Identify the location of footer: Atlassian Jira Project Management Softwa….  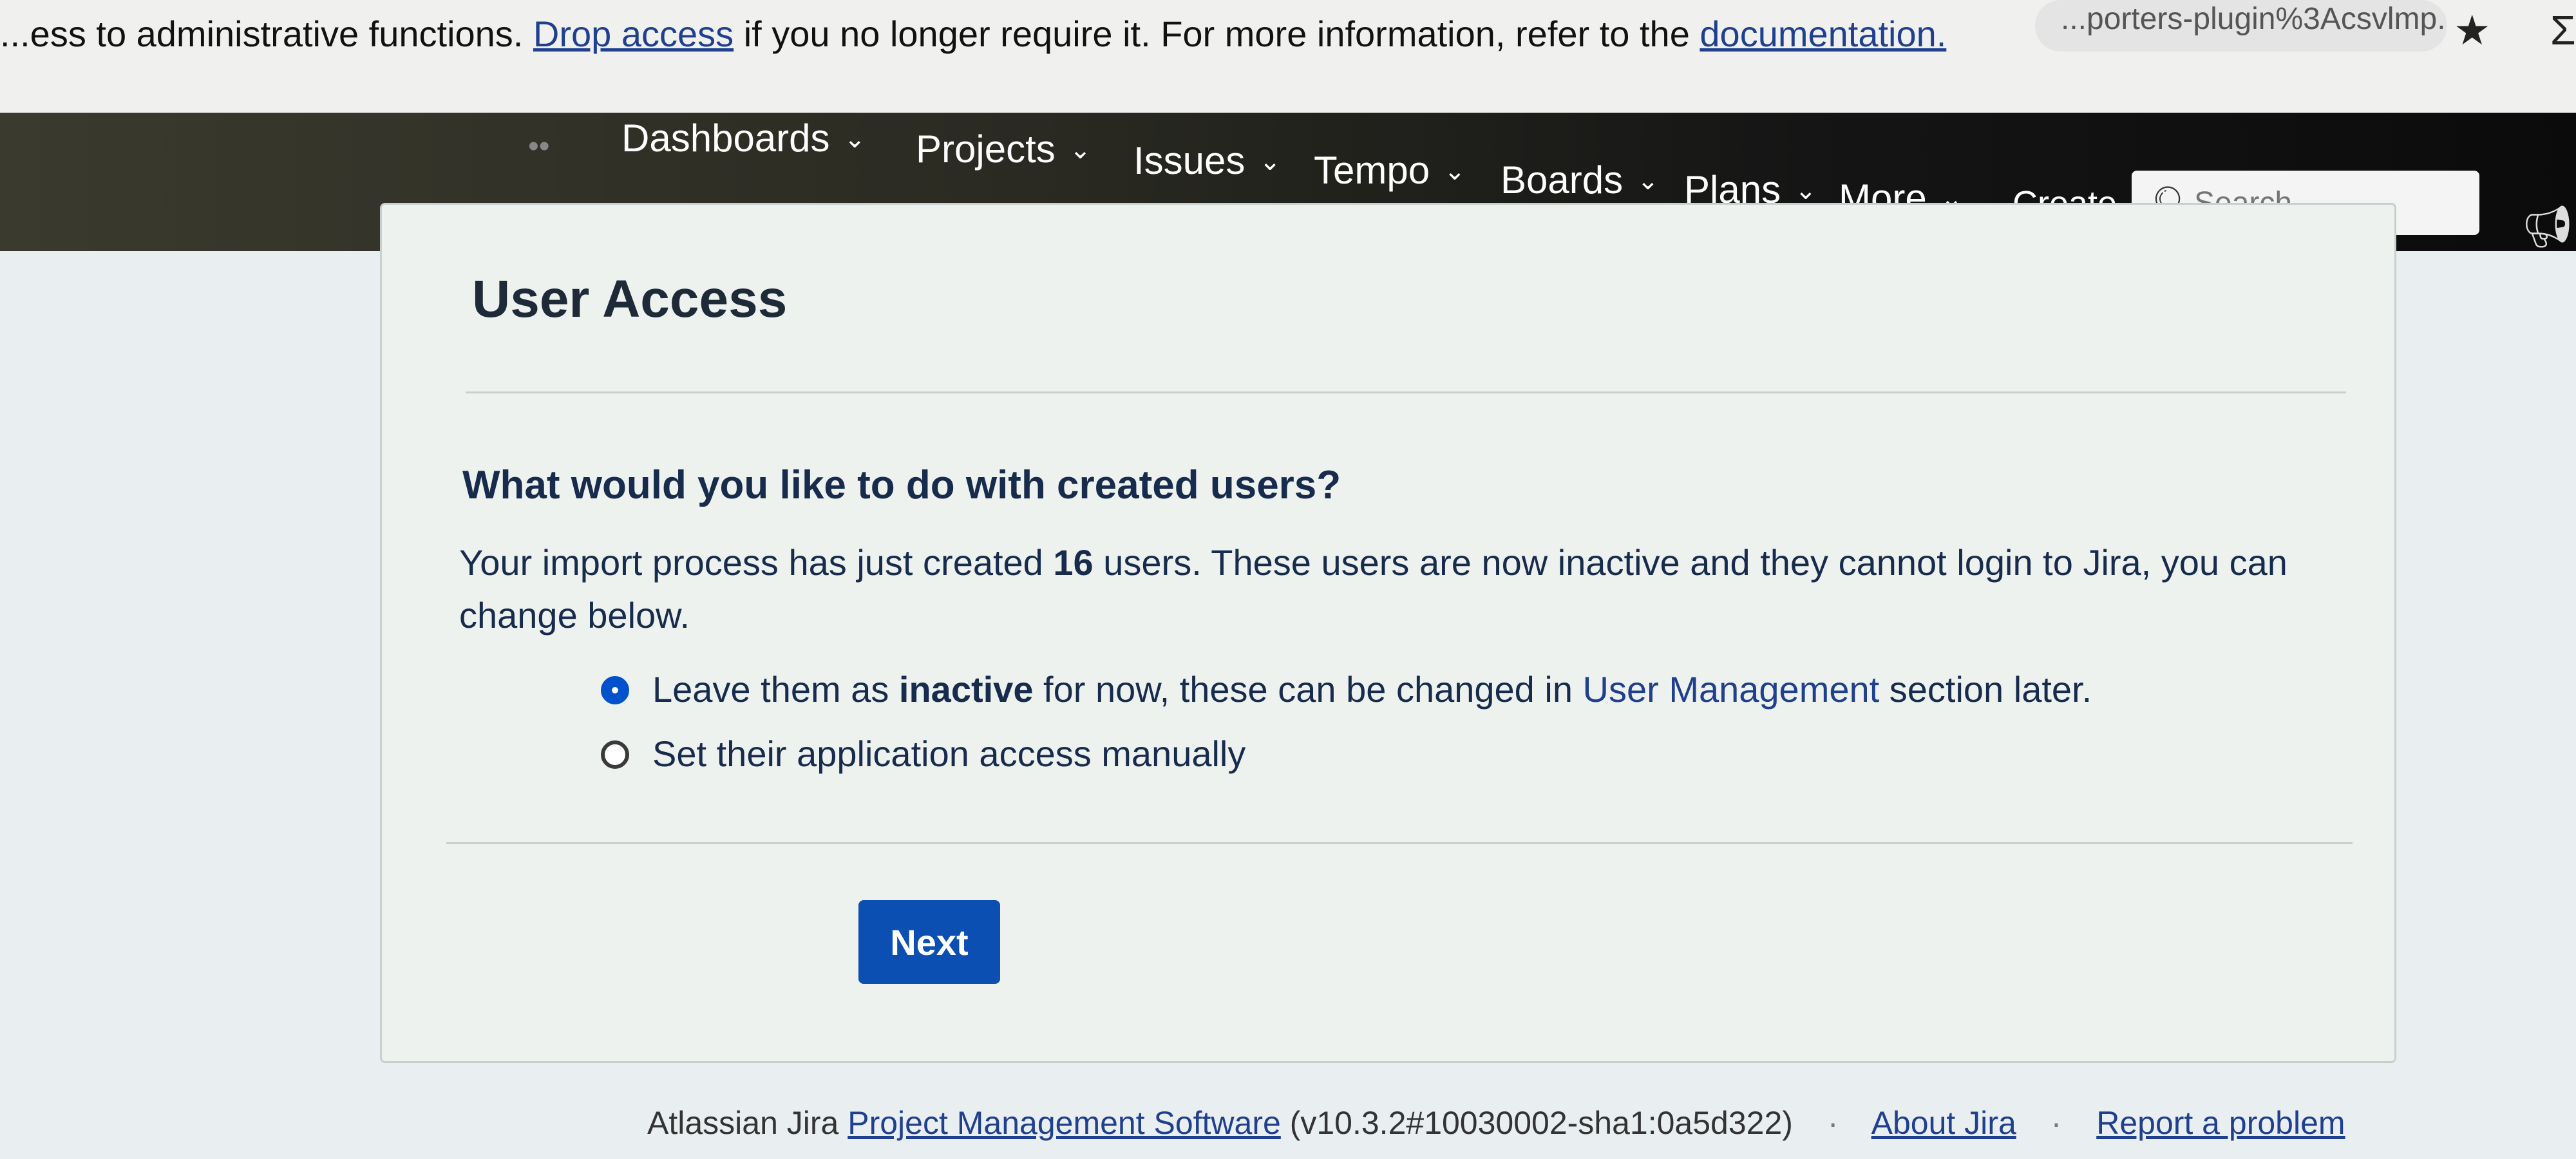
(1496, 1123).